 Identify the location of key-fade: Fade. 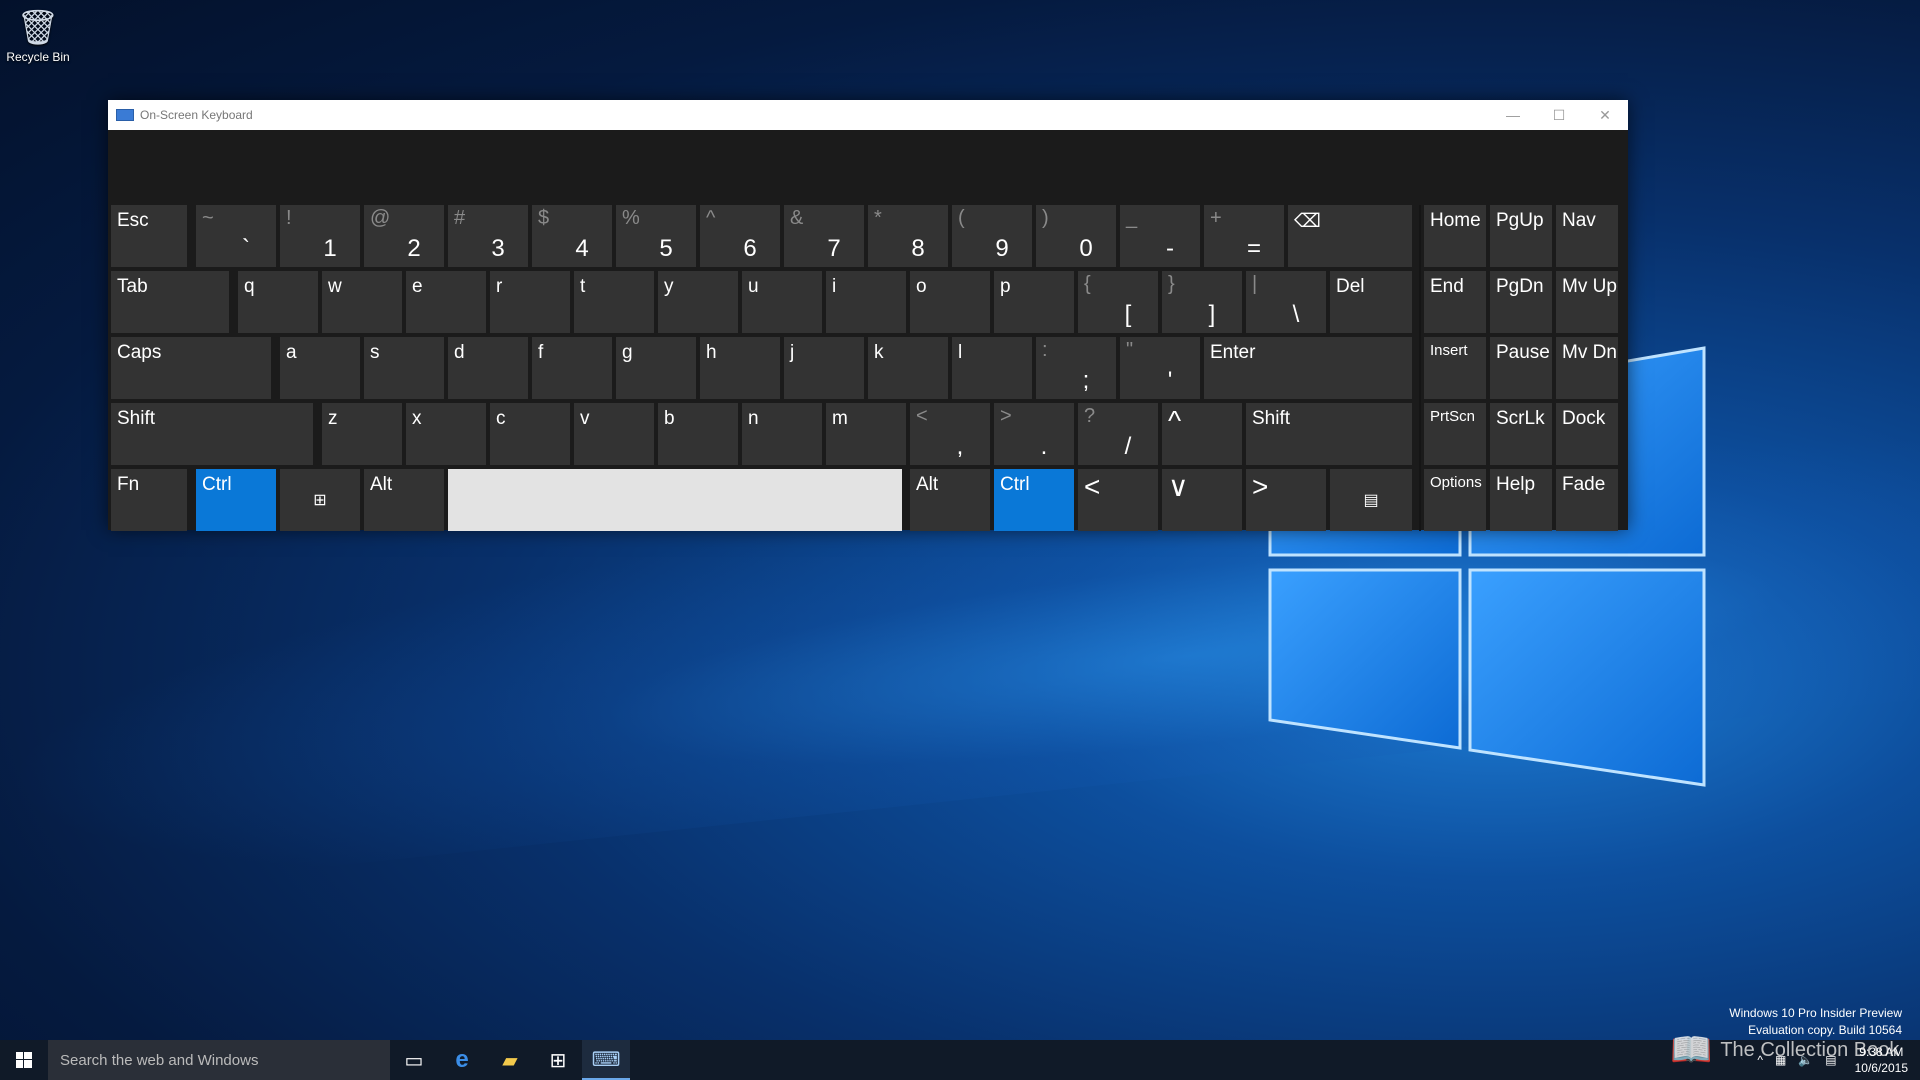
(1587, 500).